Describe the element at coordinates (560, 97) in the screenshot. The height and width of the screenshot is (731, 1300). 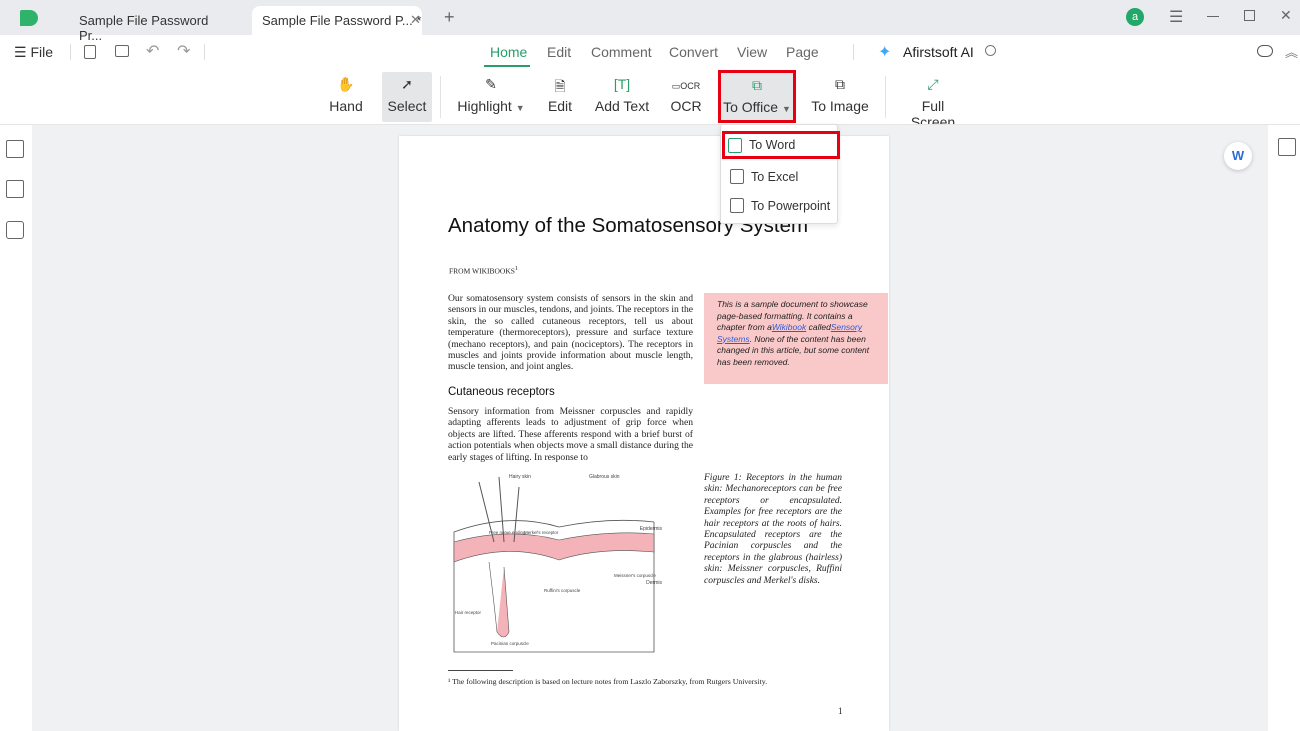
I see `edit-tool: 🗎 Edit` at that location.